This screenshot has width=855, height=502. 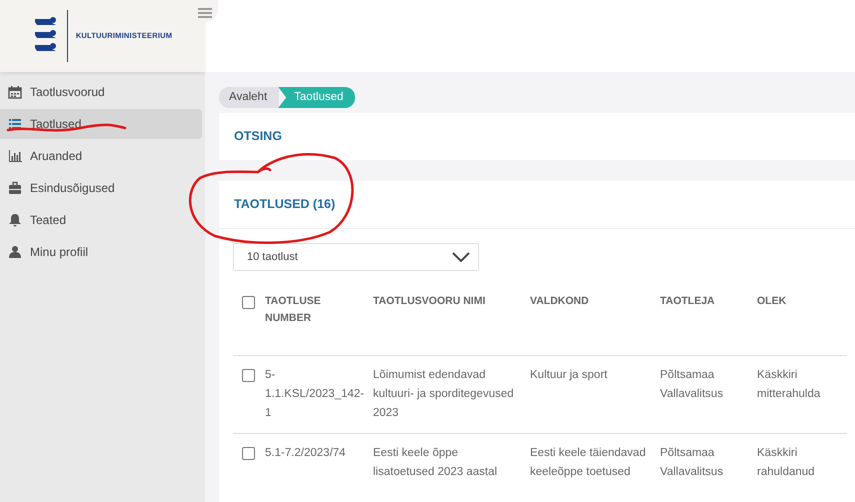 What do you see at coordinates (101, 252) in the screenshot?
I see `sidebar-item: Minu profiil` at bounding box center [101, 252].